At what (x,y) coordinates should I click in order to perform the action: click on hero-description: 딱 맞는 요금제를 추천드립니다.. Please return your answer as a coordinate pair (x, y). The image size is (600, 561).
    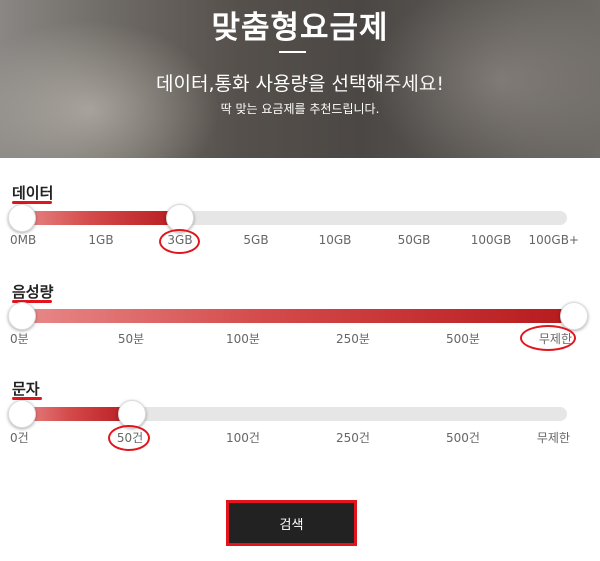
    Looking at the image, I should click on (300, 109).